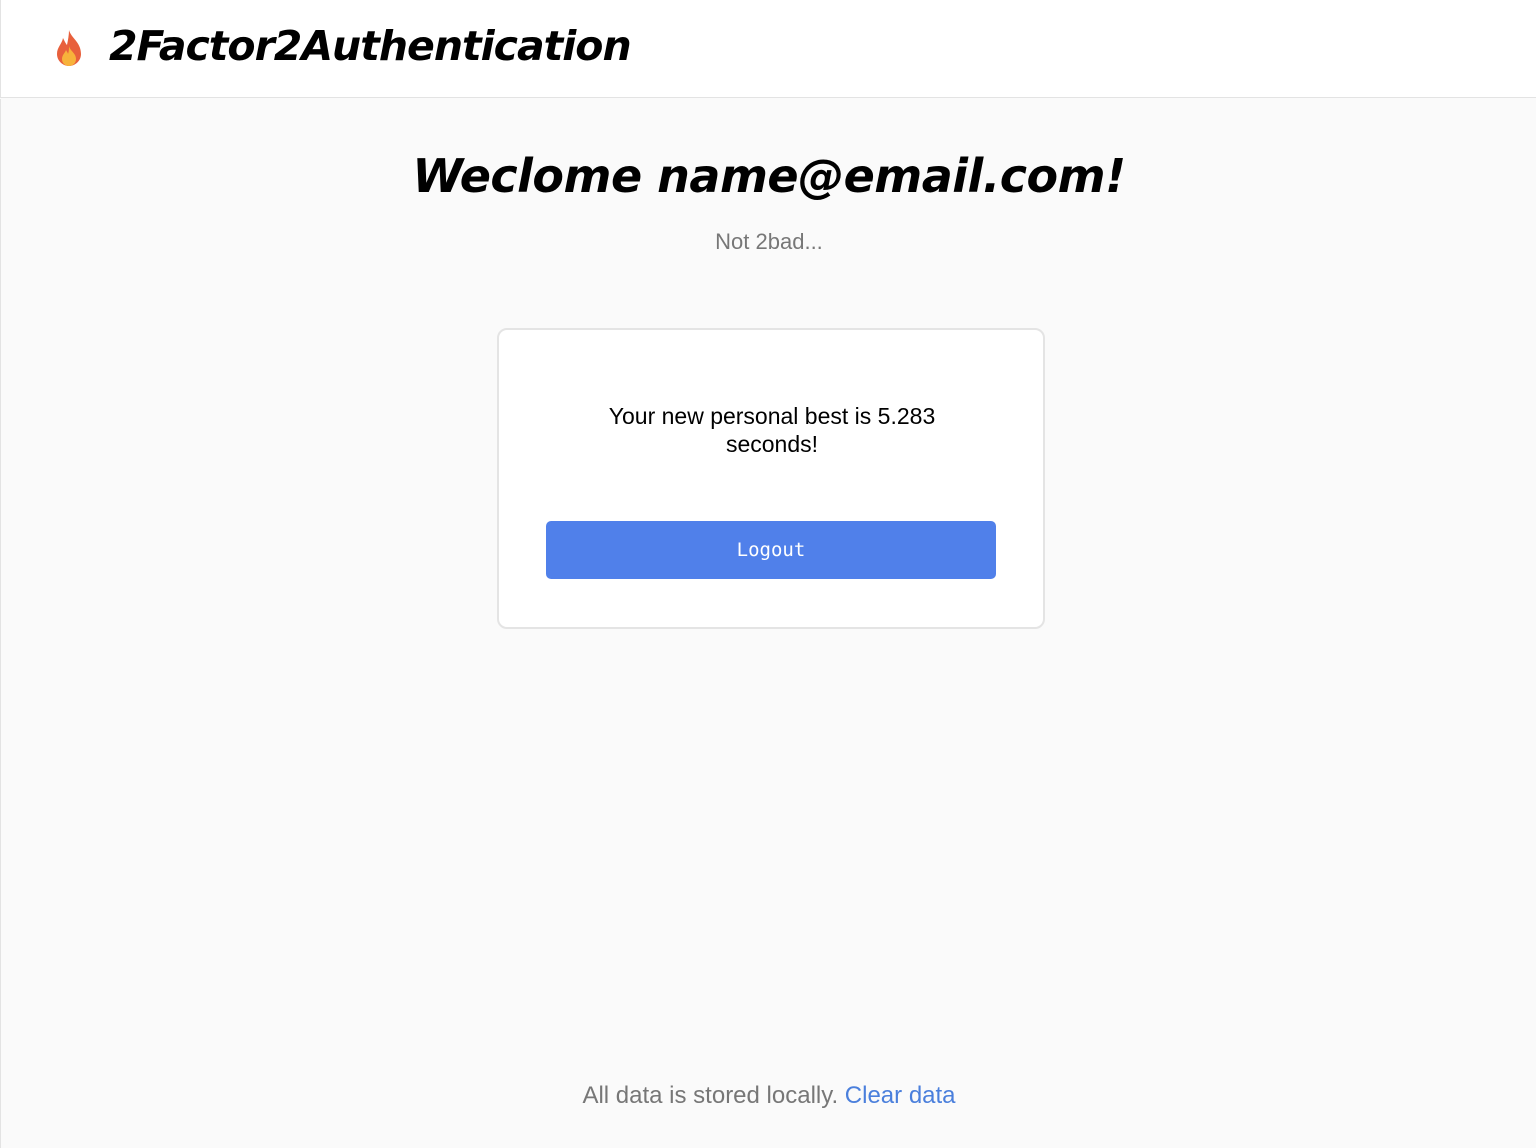  Describe the element at coordinates (769, 176) in the screenshot. I see `welcome-heading: Weclome name@email.com!` at that location.